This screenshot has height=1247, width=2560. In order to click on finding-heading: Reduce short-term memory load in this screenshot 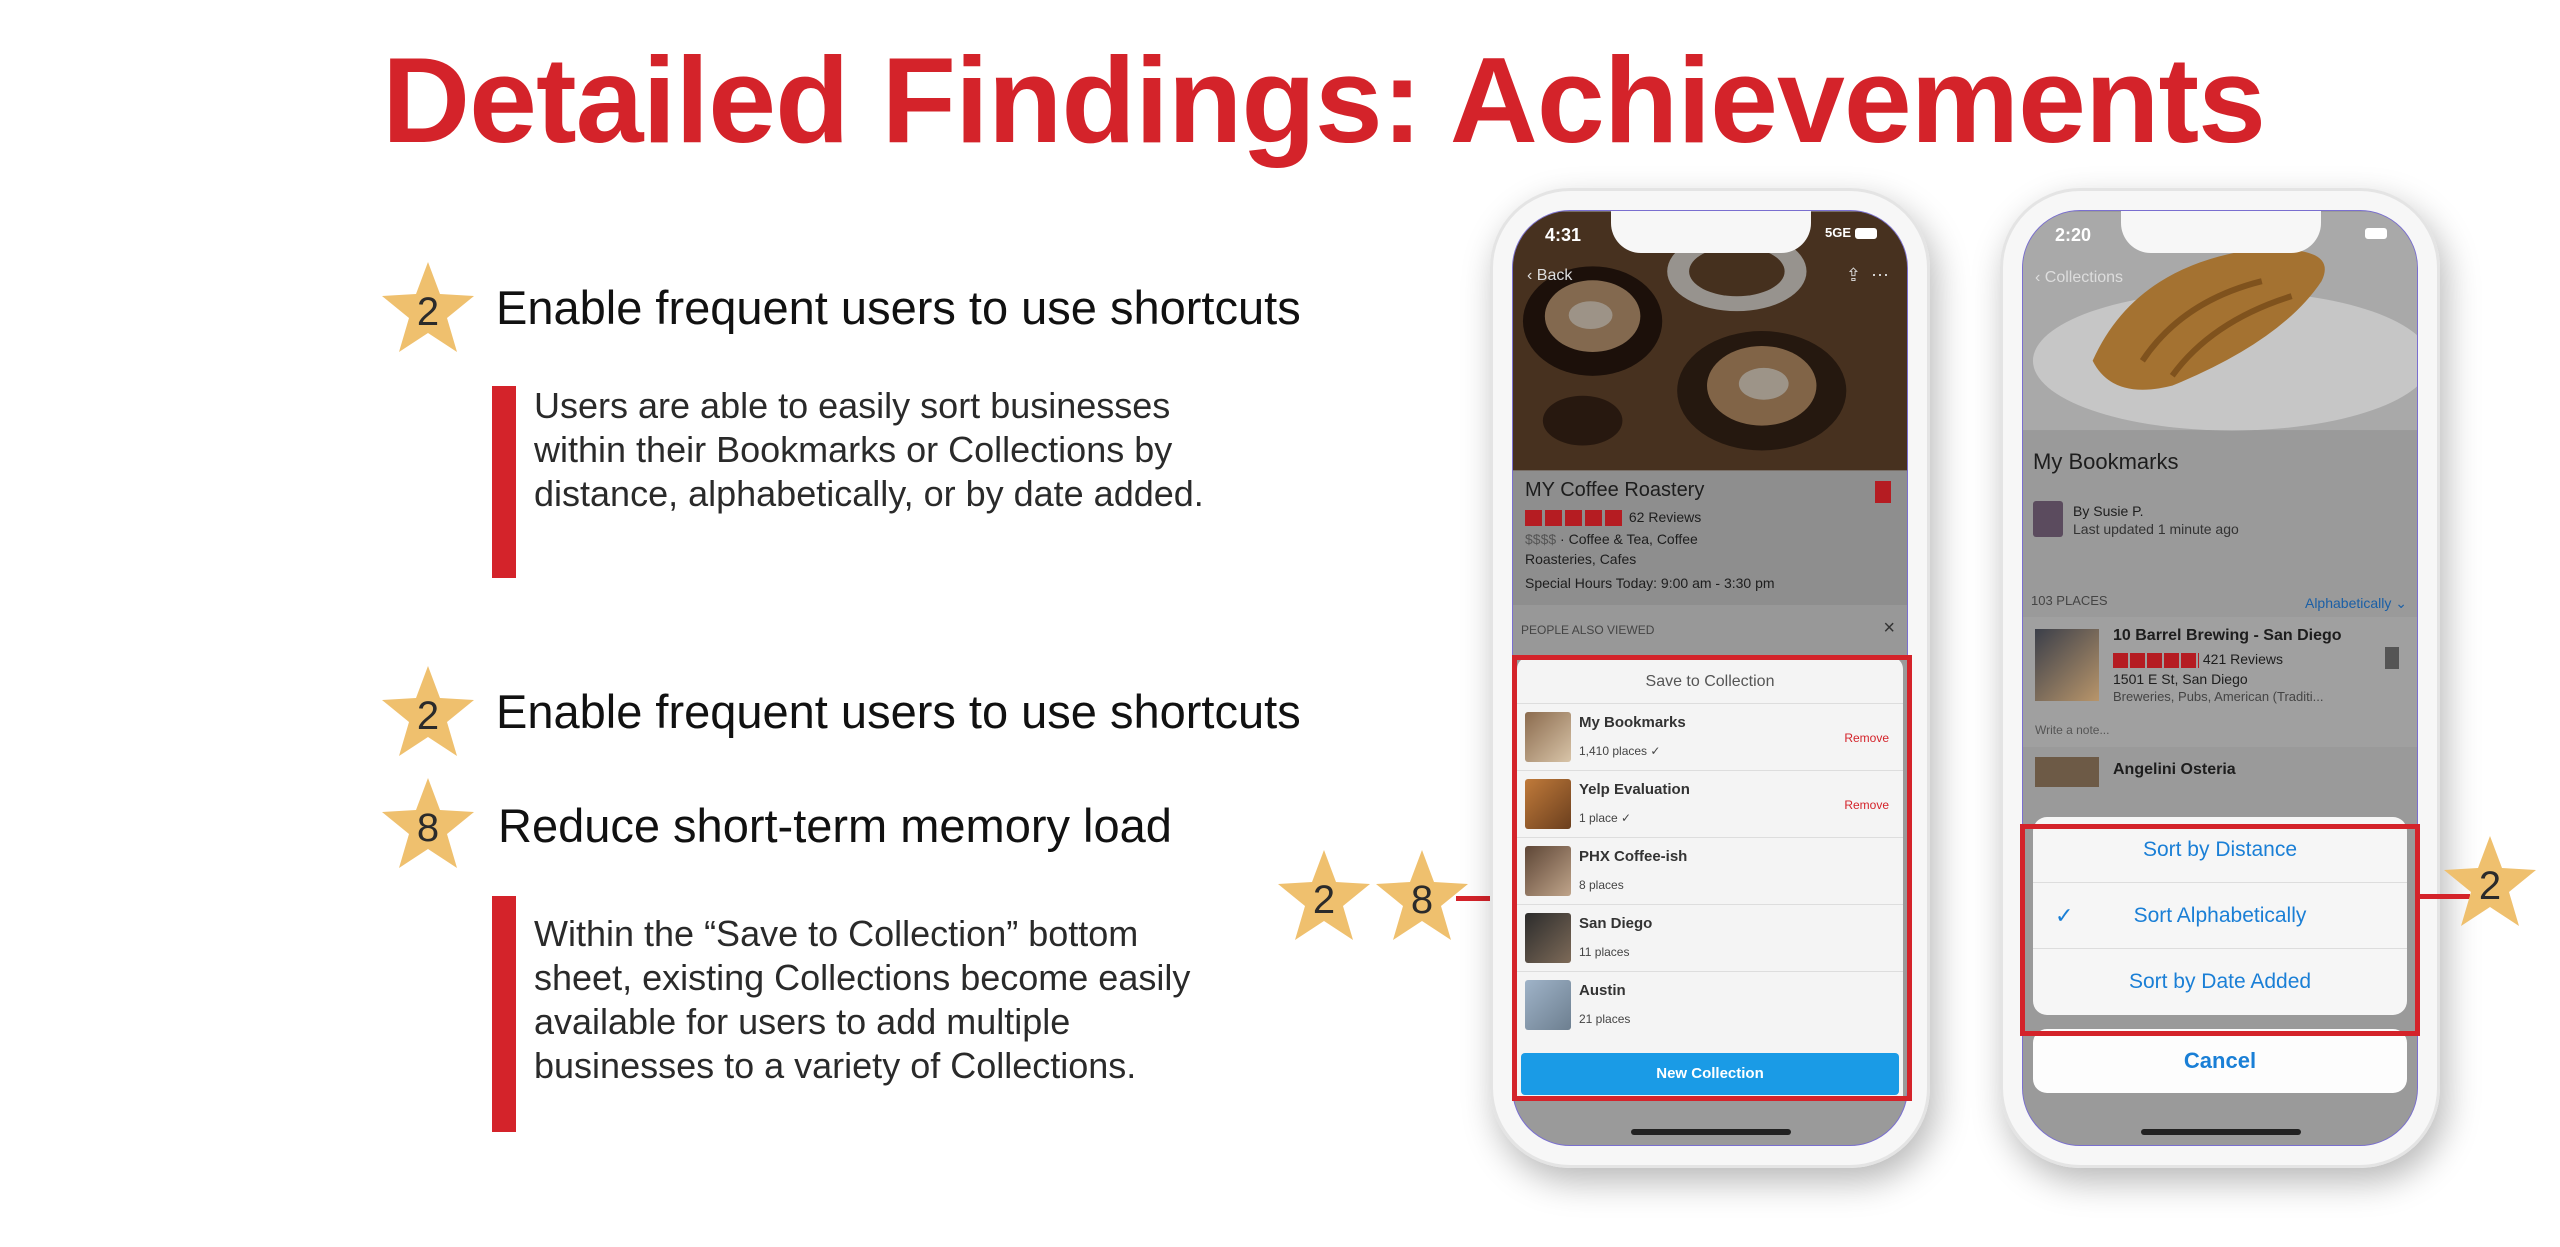, I will do `click(835, 825)`.